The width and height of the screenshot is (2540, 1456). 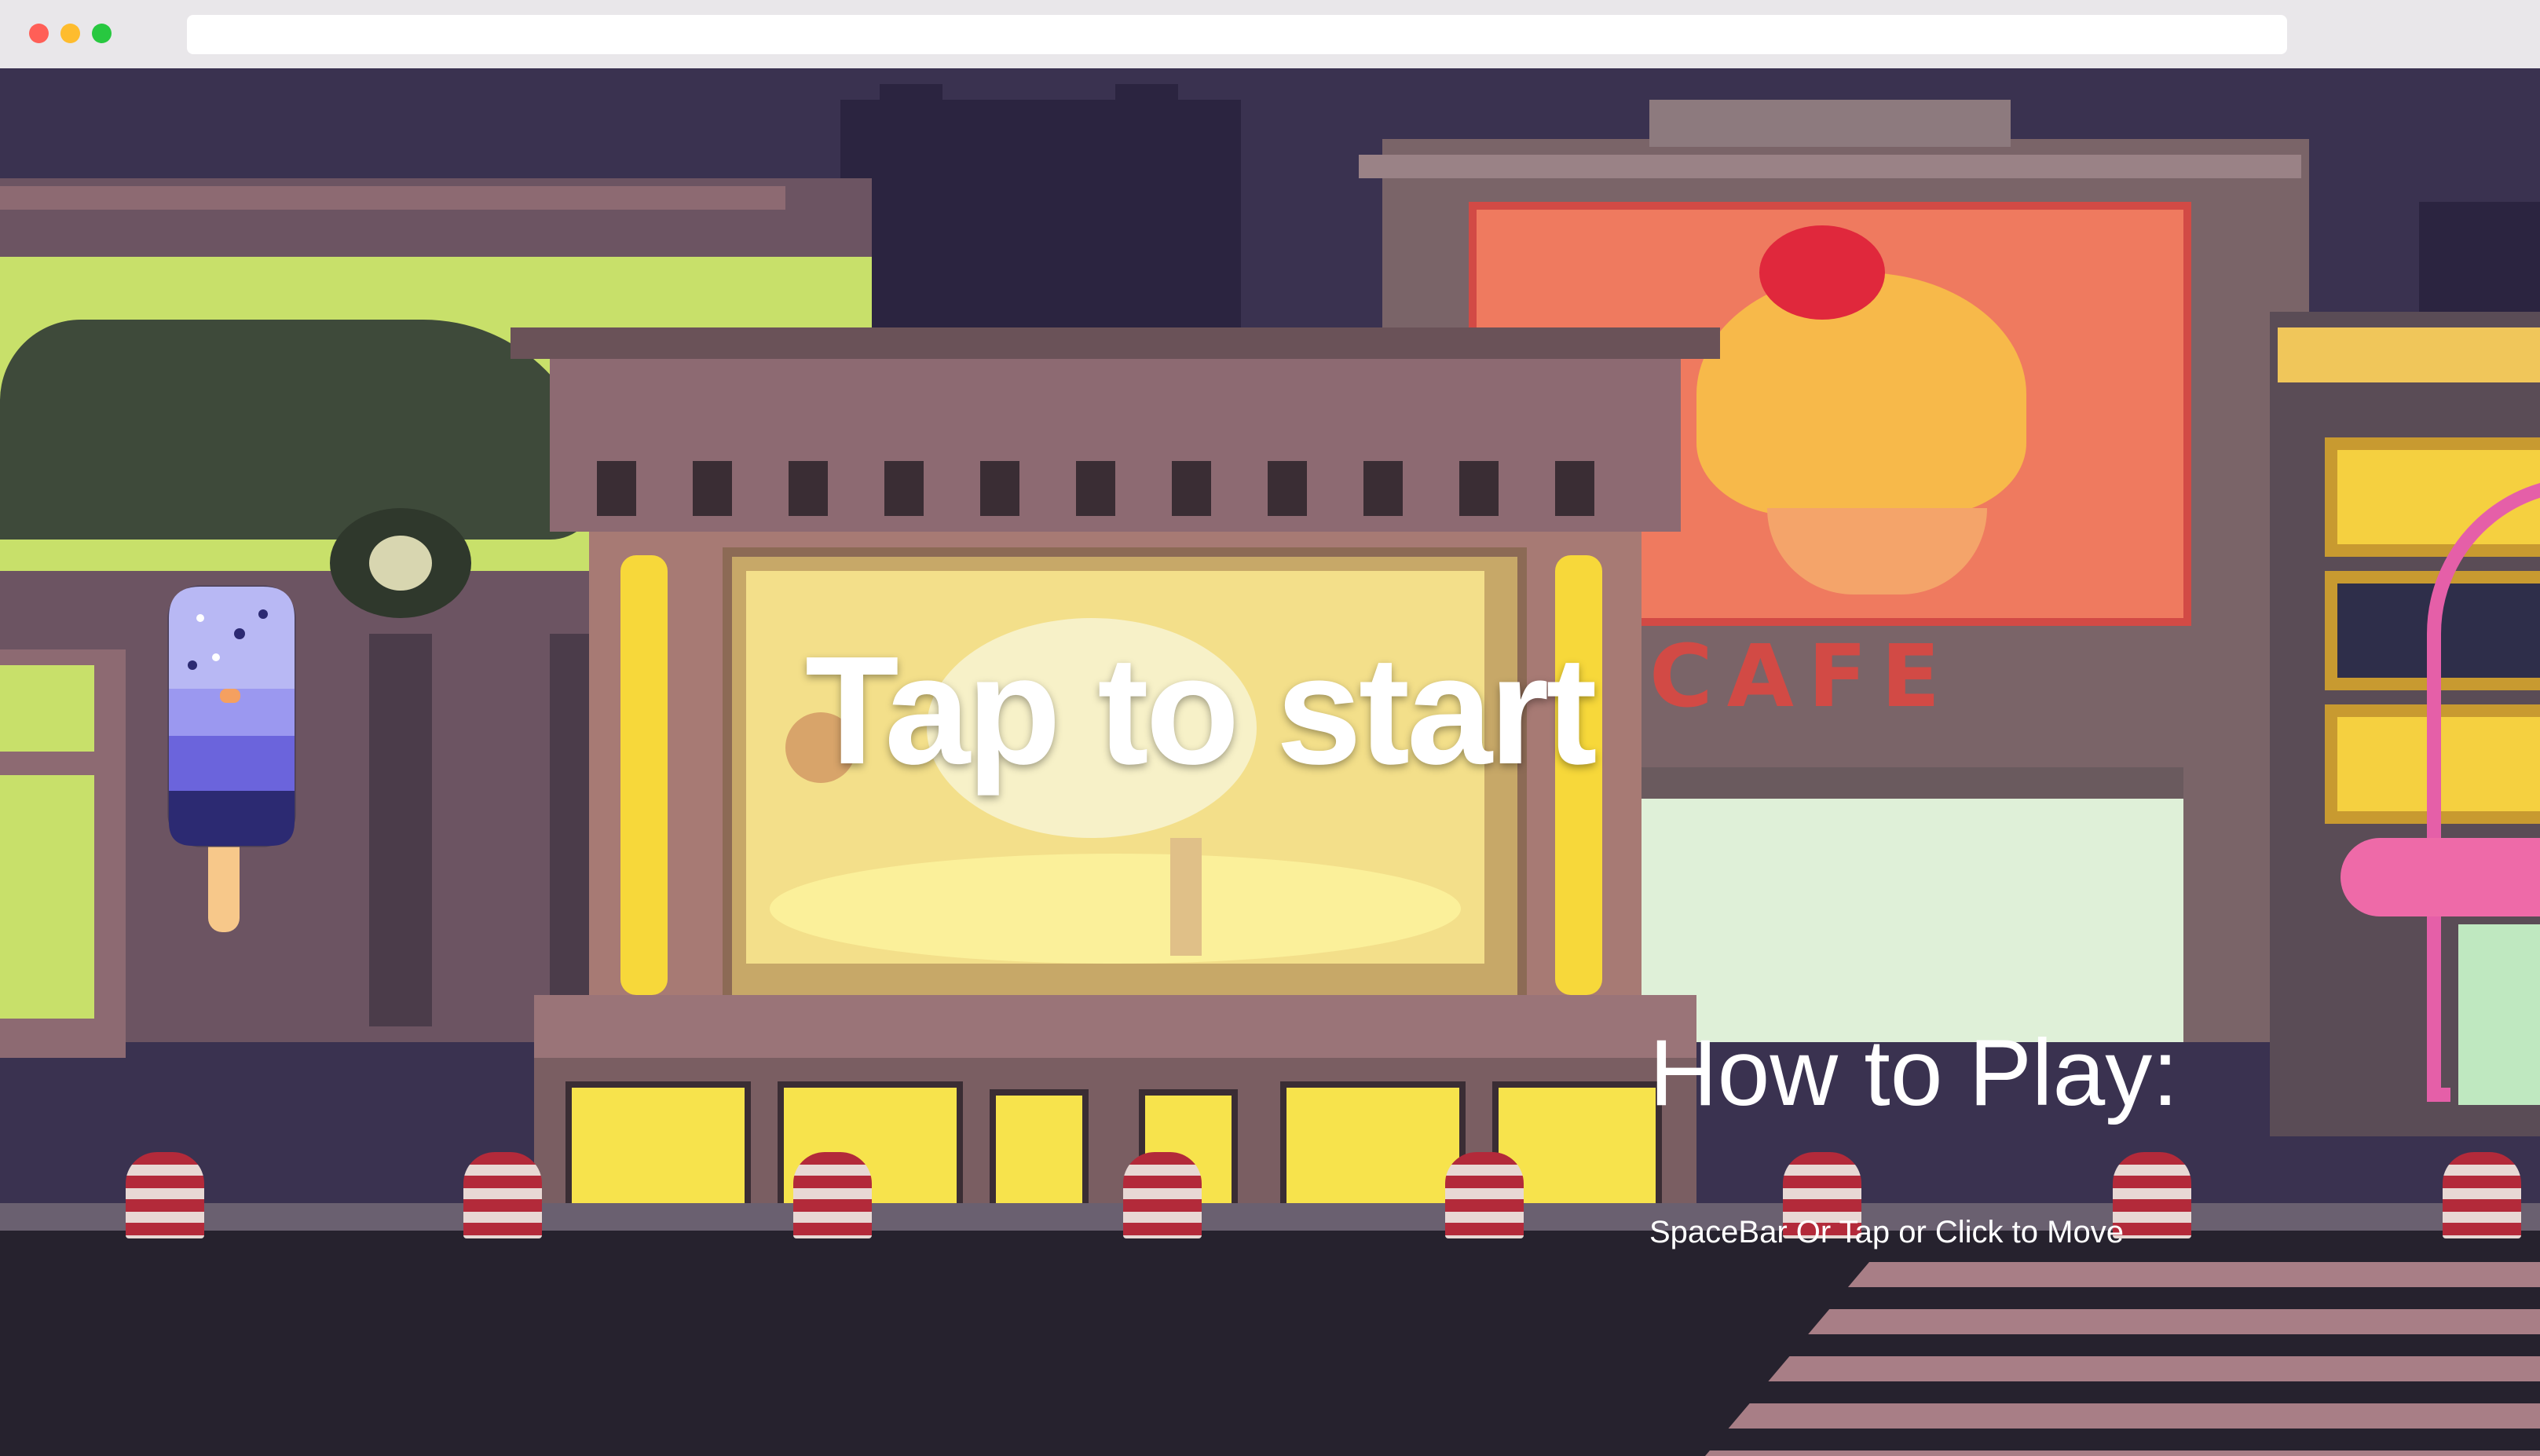 I want to click on tap-to-start-prompt: Tap to start, so click(x=1201, y=710).